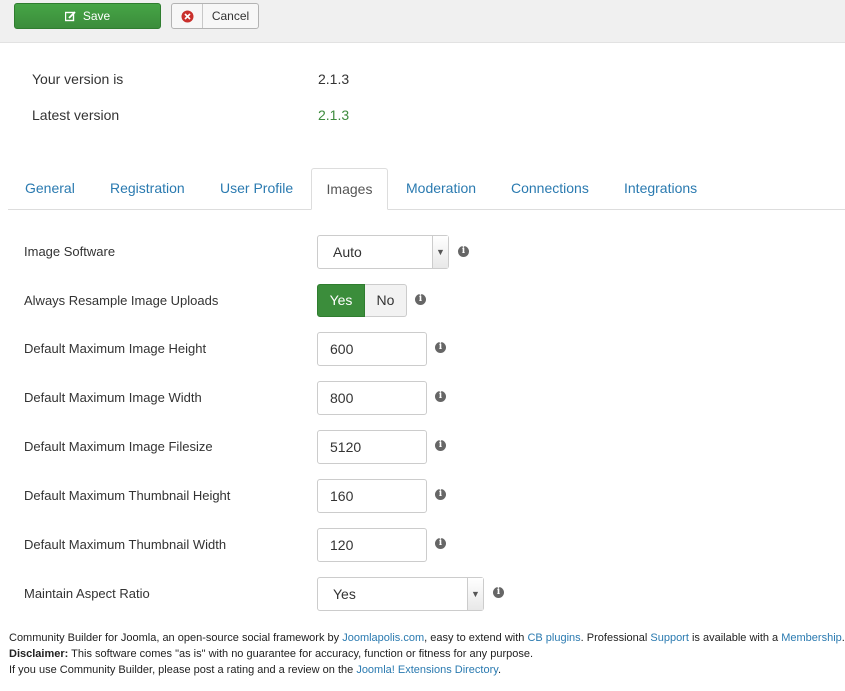 The height and width of the screenshot is (691, 845). What do you see at coordinates (187, 16) in the screenshot?
I see `close-circle-icon` at bounding box center [187, 16].